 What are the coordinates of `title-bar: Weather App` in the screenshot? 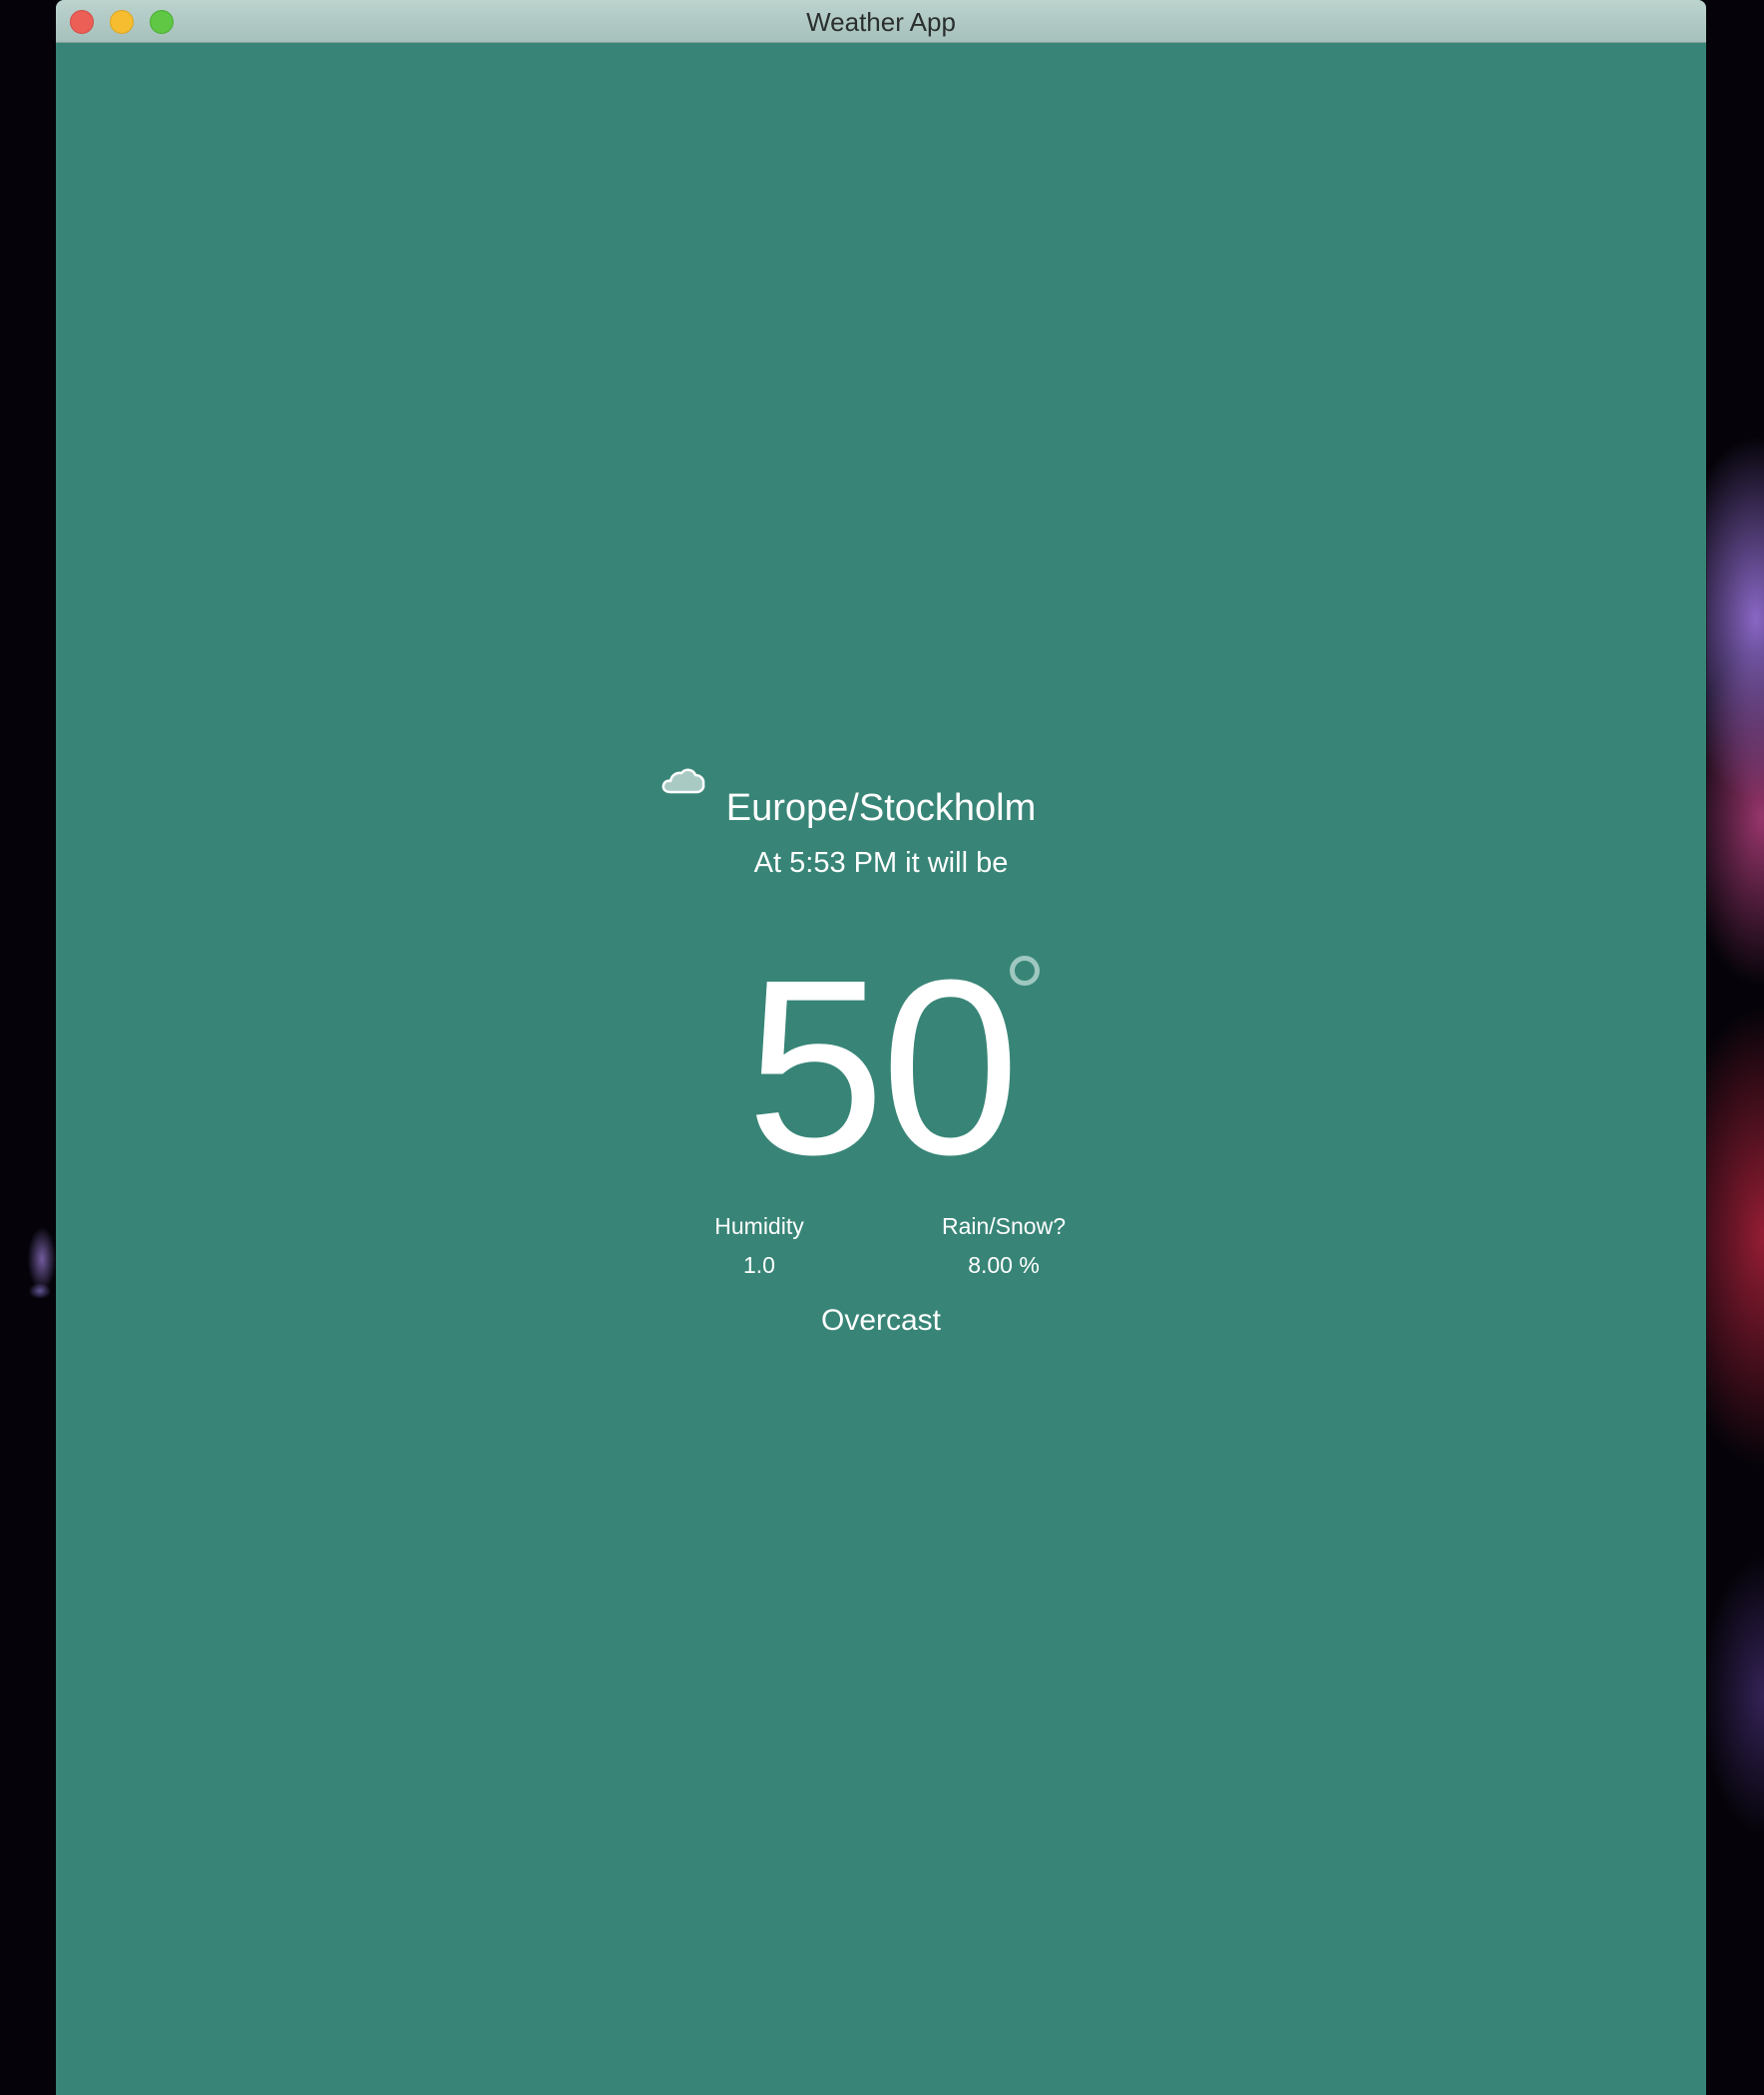 It's located at (881, 21).